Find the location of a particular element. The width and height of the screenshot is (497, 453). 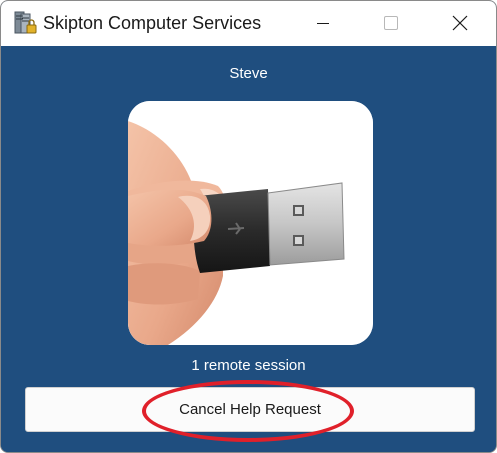

close-button is located at coordinates (460, 23).